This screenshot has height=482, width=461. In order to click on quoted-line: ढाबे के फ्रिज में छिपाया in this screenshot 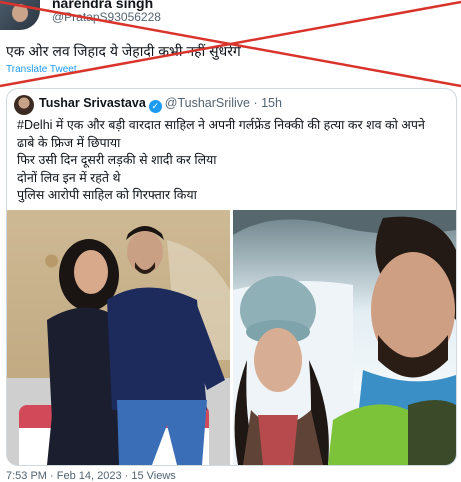, I will do `click(69, 142)`.